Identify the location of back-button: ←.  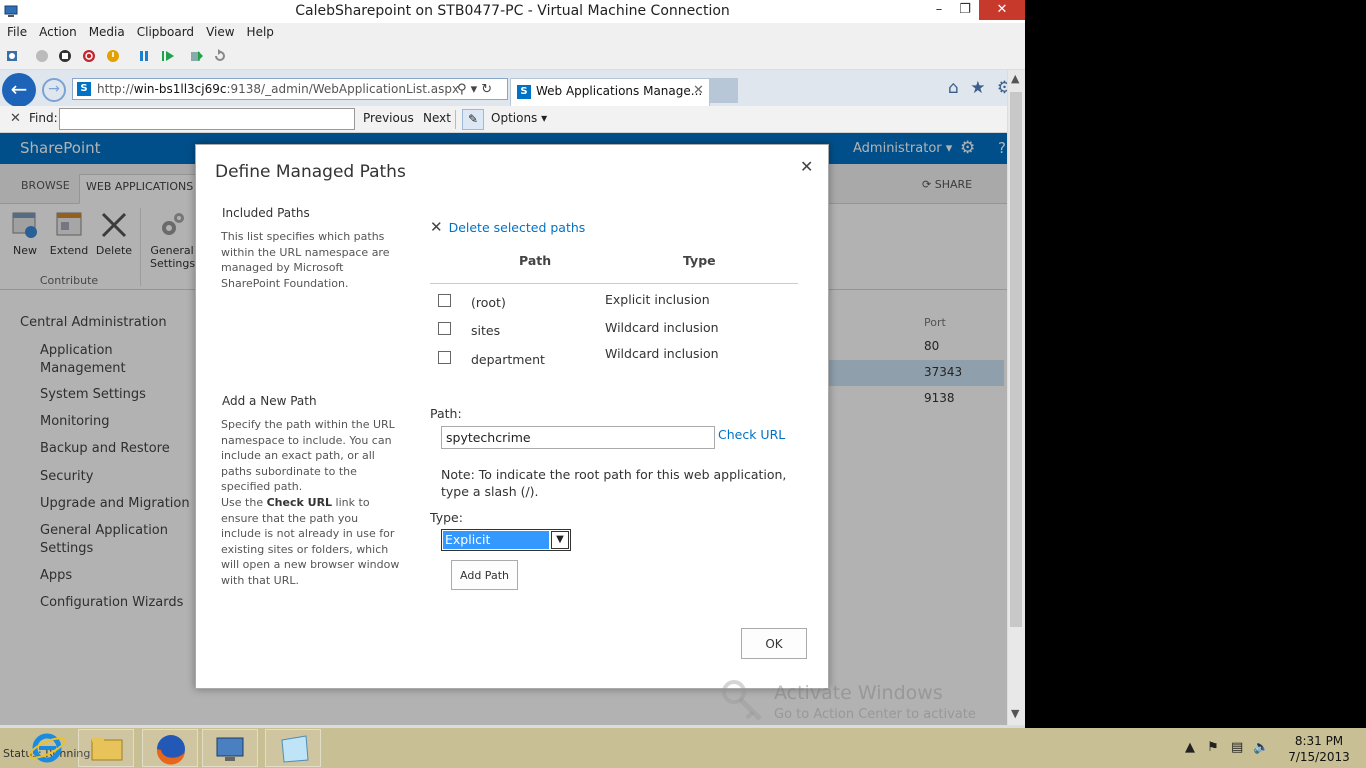
(19, 90).